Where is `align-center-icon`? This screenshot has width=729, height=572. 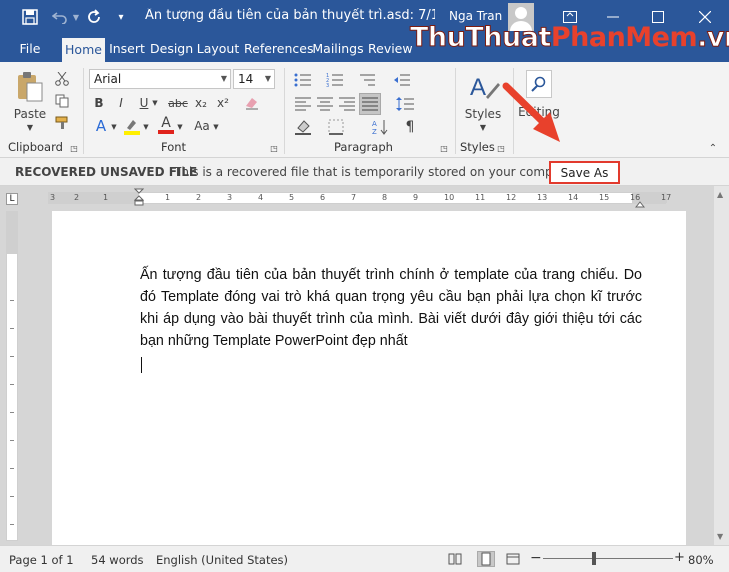
align-center-icon is located at coordinates (325, 104).